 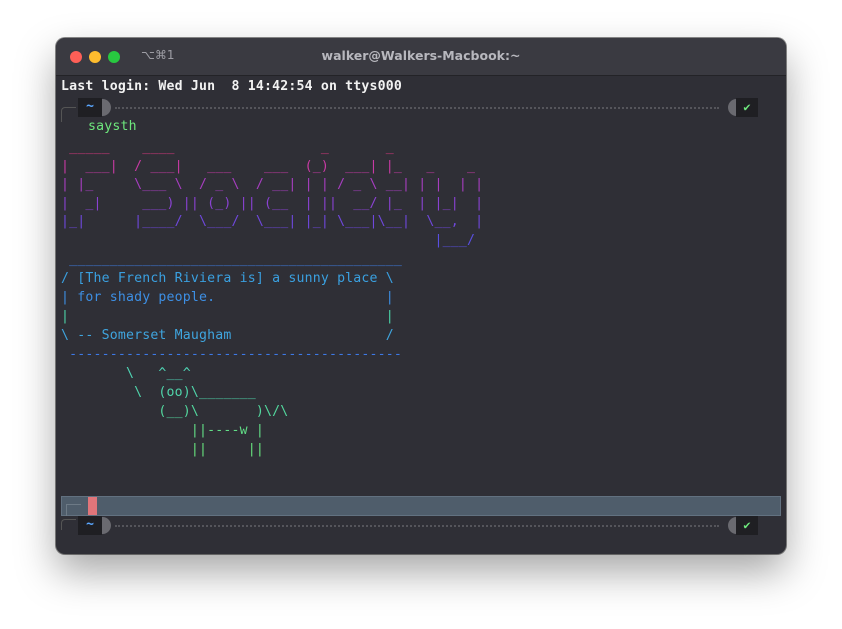 I want to click on cowsay-line: \ ^__^, so click(x=126, y=373).